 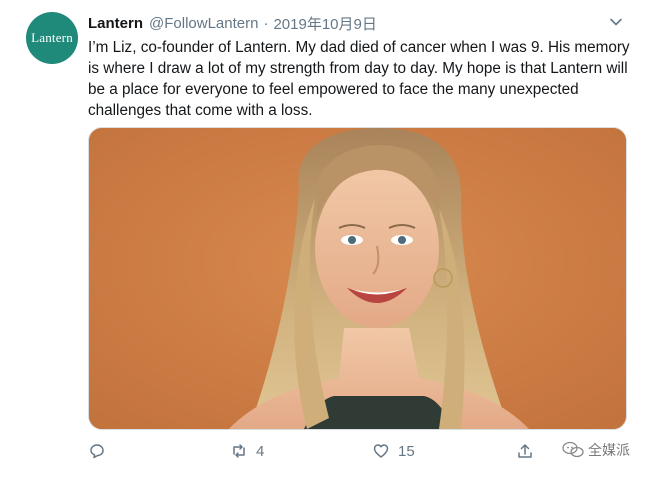 I want to click on share-button, so click(x=525, y=451).